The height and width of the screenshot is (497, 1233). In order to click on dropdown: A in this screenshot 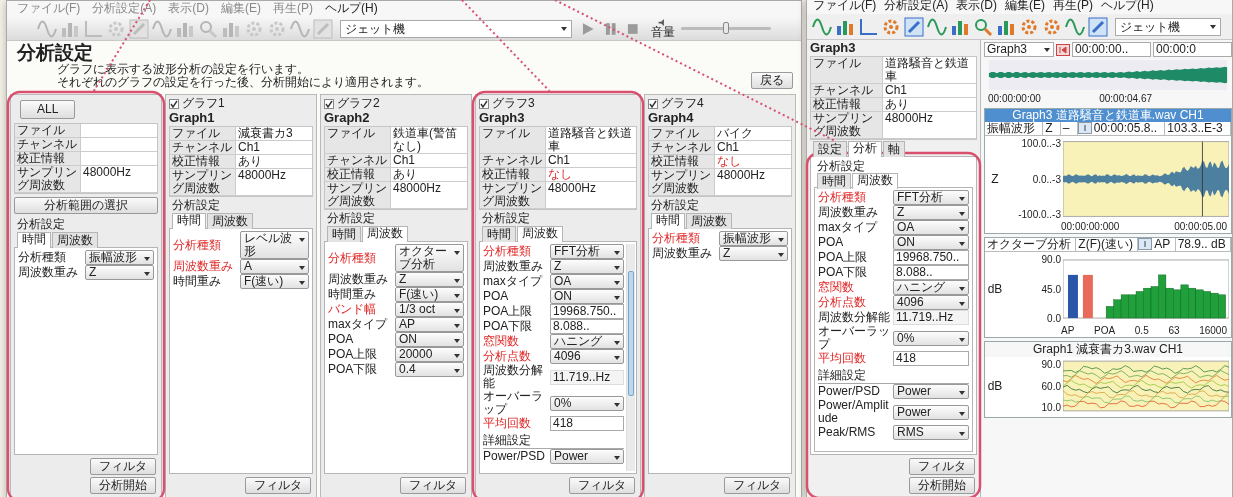, I will do `click(274, 266)`.